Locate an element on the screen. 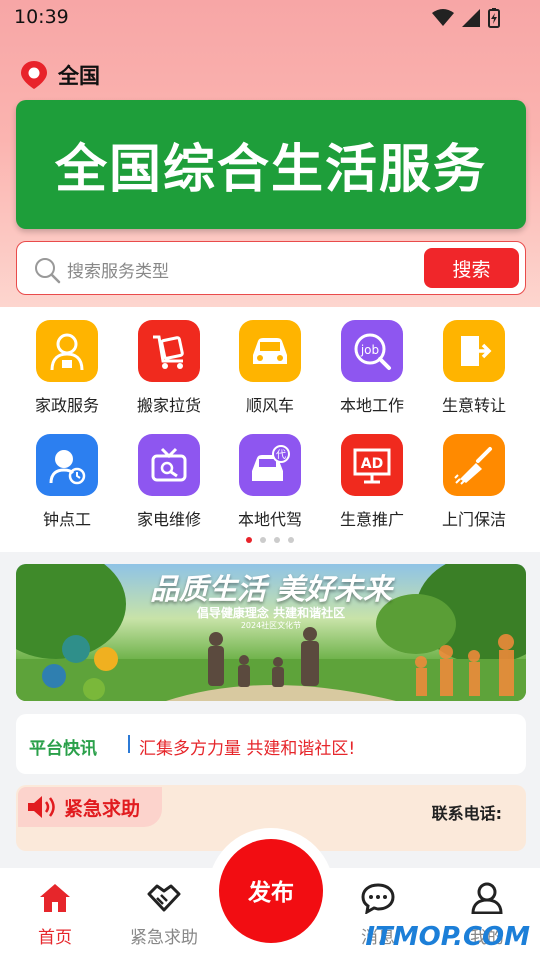  hourly-worker-icon is located at coordinates (67, 465).